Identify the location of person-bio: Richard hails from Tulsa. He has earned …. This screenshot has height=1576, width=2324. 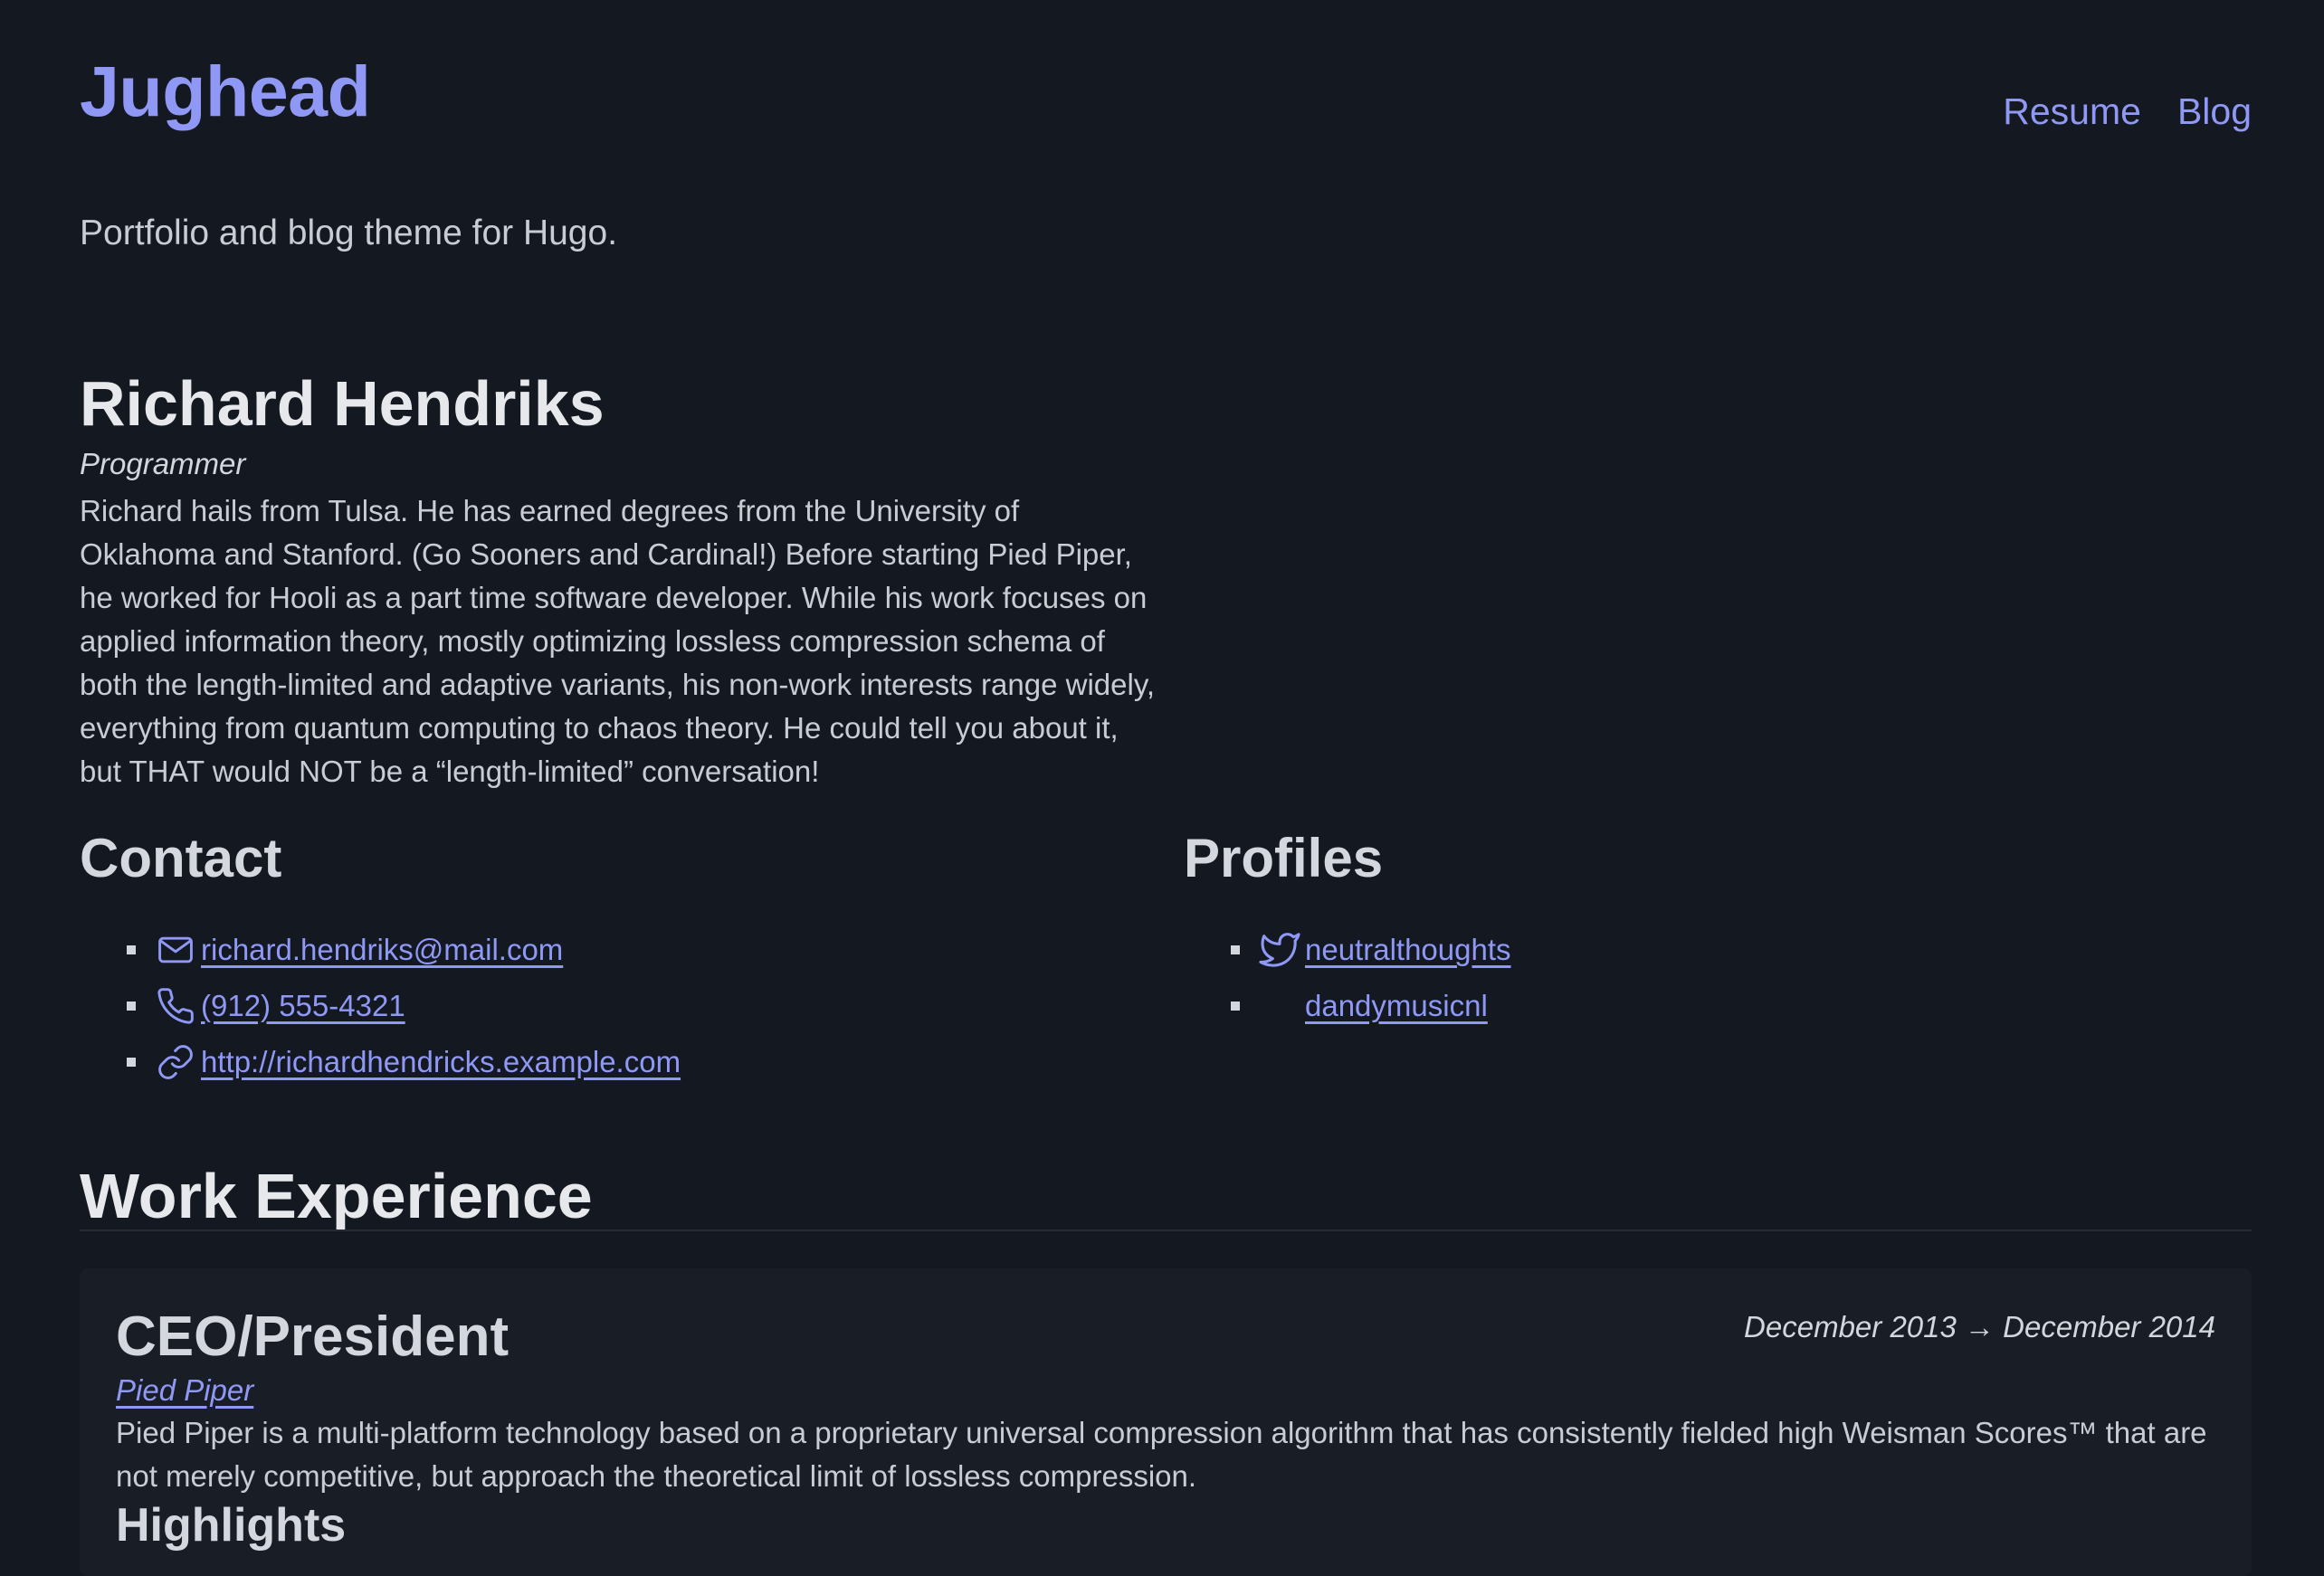
(618, 641).